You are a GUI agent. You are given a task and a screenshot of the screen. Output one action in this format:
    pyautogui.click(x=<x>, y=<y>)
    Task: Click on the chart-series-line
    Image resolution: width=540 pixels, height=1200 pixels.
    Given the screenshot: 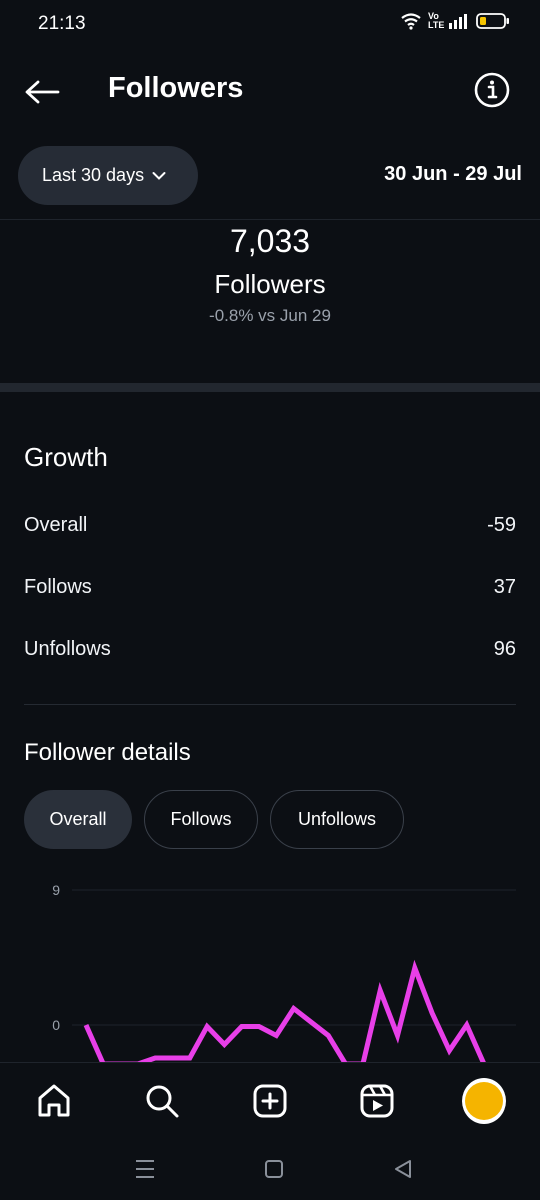 What is the action you would take?
    pyautogui.click(x=284, y=1010)
    